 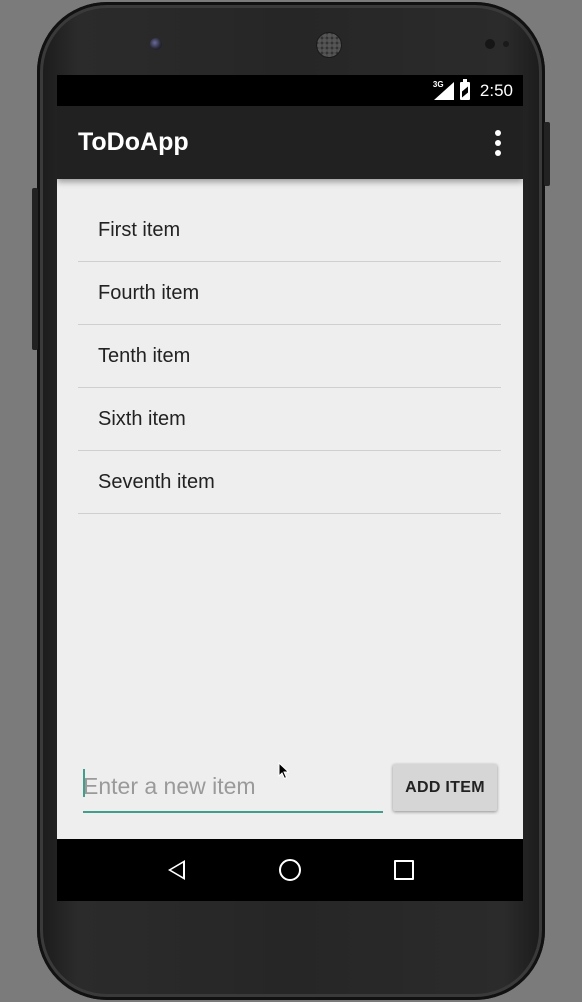 I want to click on list-item: Fourth item, so click(x=289, y=293).